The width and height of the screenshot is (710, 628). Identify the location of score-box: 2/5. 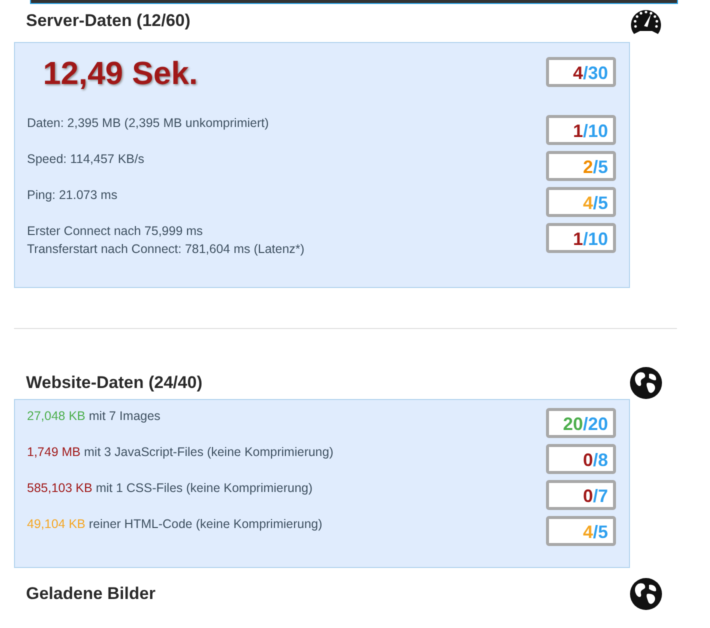
(581, 166).